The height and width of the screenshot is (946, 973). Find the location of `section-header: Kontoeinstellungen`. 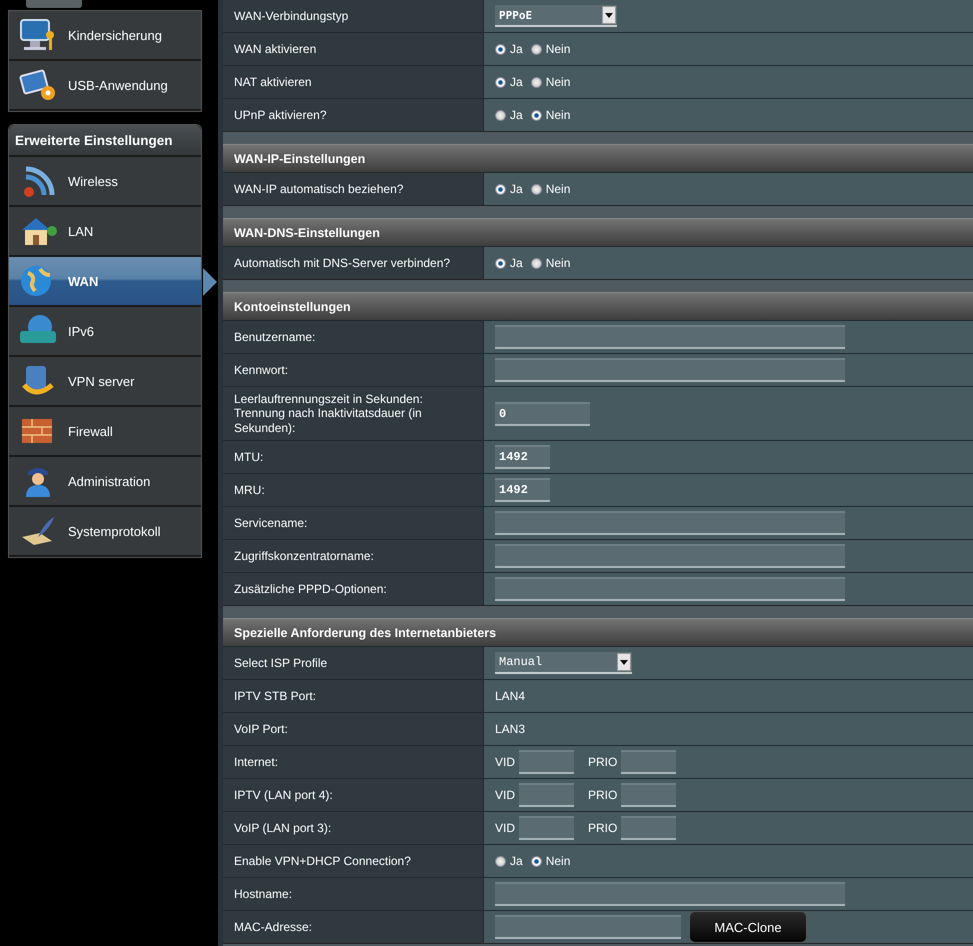

section-header: Kontoeinstellungen is located at coordinates (598, 306).